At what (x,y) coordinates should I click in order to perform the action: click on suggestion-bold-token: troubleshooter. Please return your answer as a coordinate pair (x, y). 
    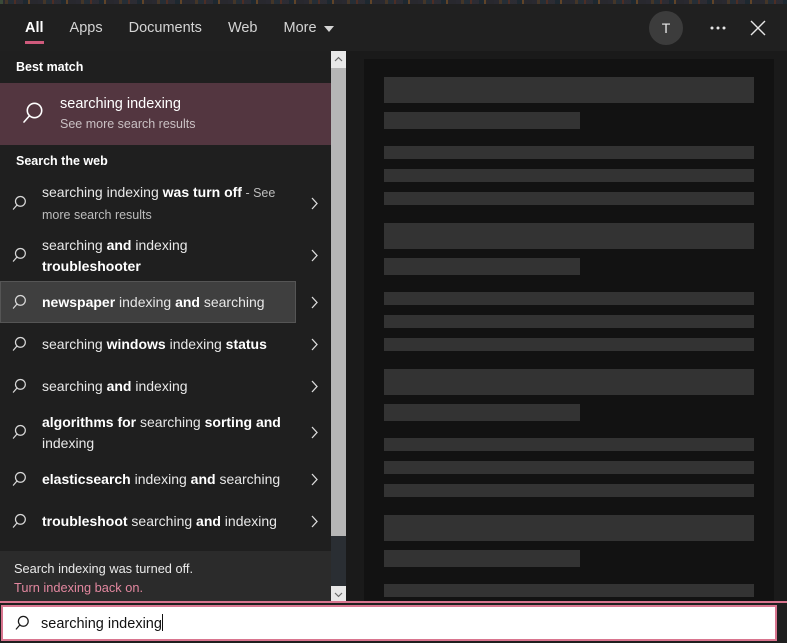
    Looking at the image, I should click on (91, 265).